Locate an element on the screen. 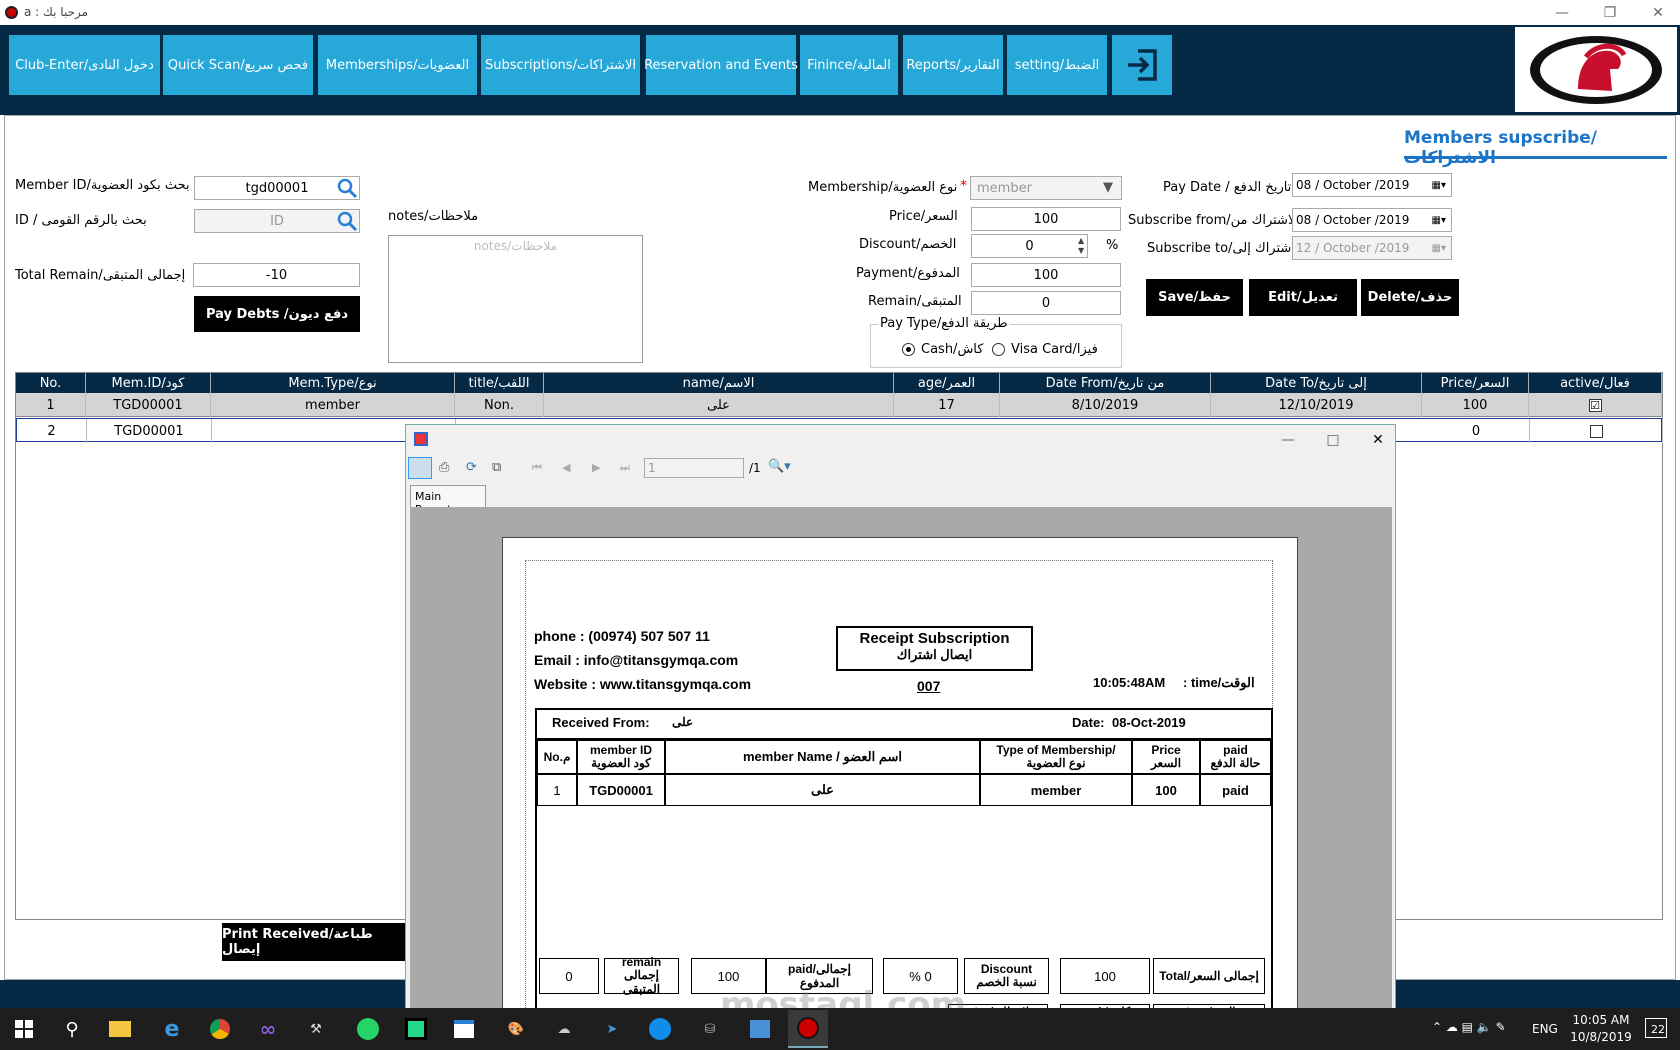 The height and width of the screenshot is (1050, 1680). col-price: Price/السعر is located at coordinates (1475, 383).